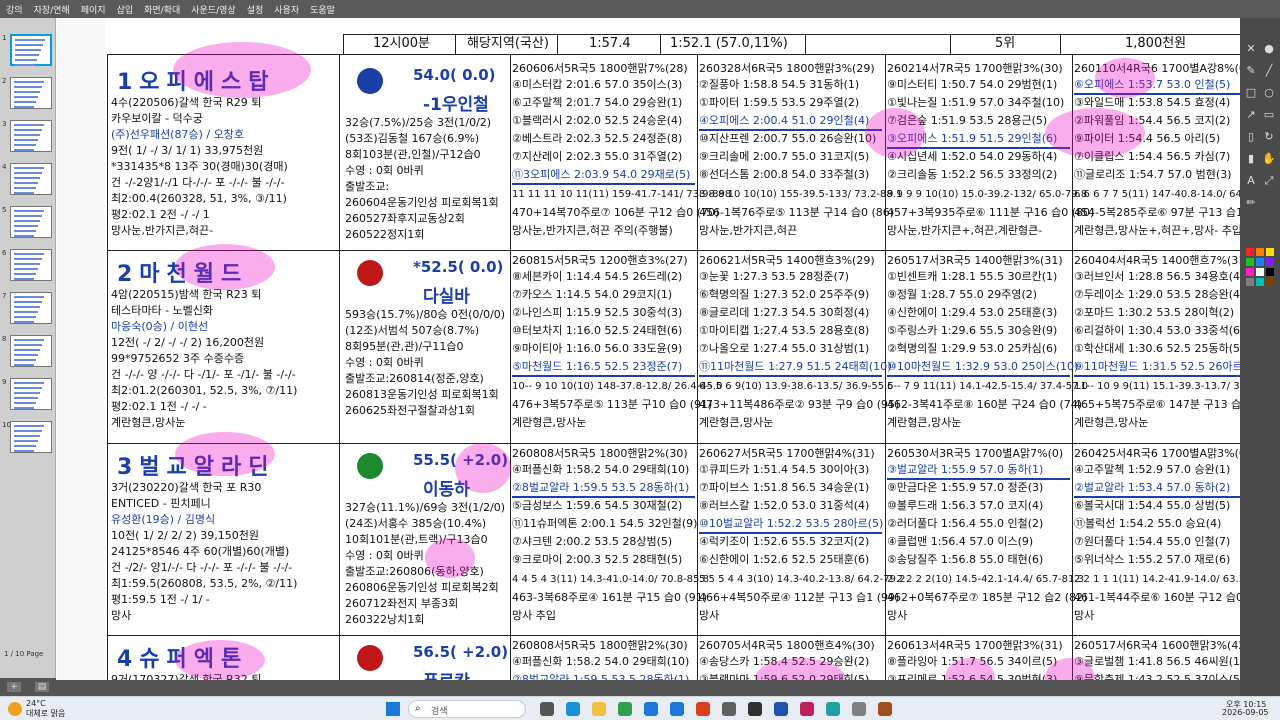  What do you see at coordinates (597, 348) in the screenshot?
I see `race-result-row: ⑨마이티아 1:16.0 56.0 33도윤(9)` at bounding box center [597, 348].